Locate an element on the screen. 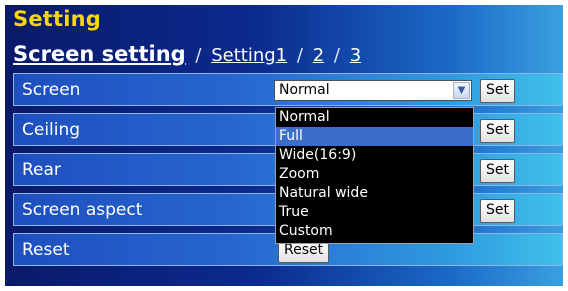 The width and height of the screenshot is (568, 291). breadcrumb-link-3: 3 is located at coordinates (355, 55).